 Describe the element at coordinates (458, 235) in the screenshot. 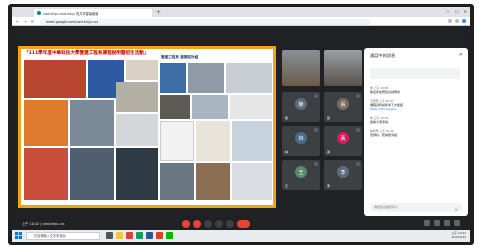

I see `system-tray-clock: 上午 10:42 2022/4/20` at that location.